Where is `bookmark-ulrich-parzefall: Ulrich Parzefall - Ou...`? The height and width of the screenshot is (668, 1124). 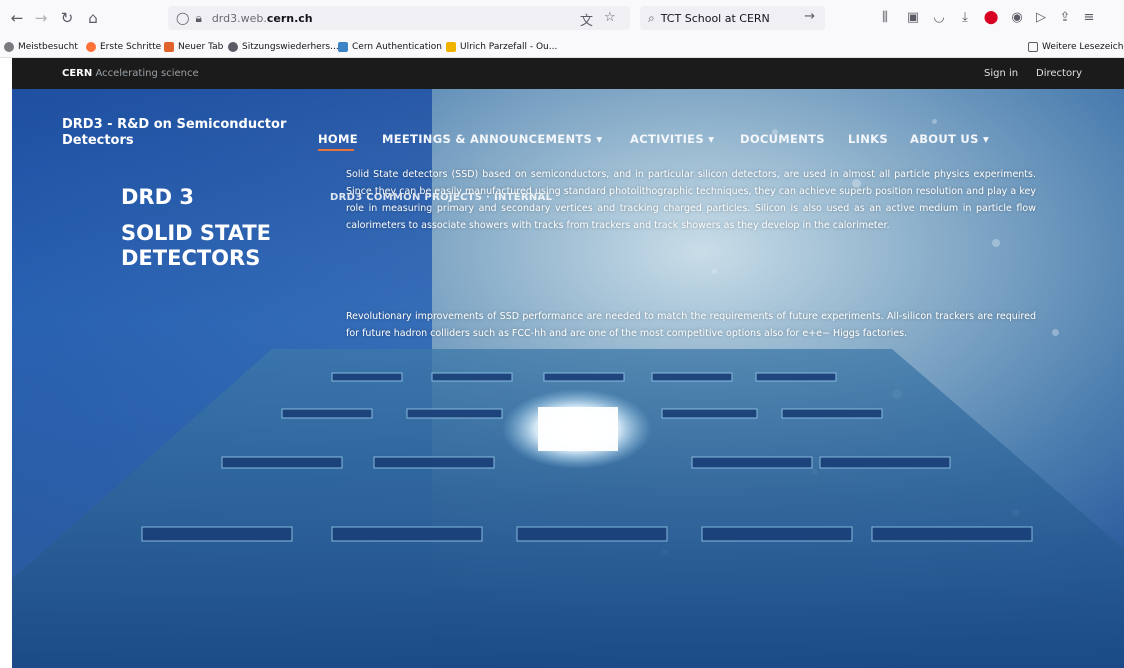
bookmark-ulrich-parzefall: Ulrich Parzefall - Ou... is located at coordinates (501, 47).